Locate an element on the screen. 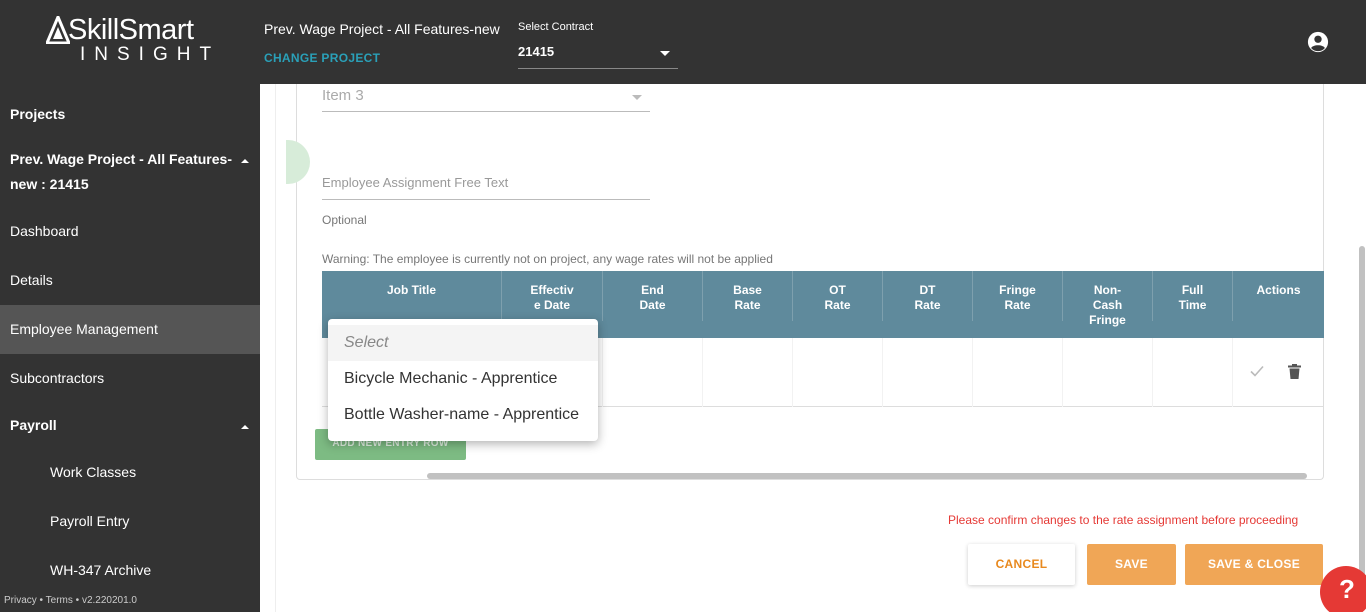  column-header-base-rate: Base Rate is located at coordinates (748, 296).